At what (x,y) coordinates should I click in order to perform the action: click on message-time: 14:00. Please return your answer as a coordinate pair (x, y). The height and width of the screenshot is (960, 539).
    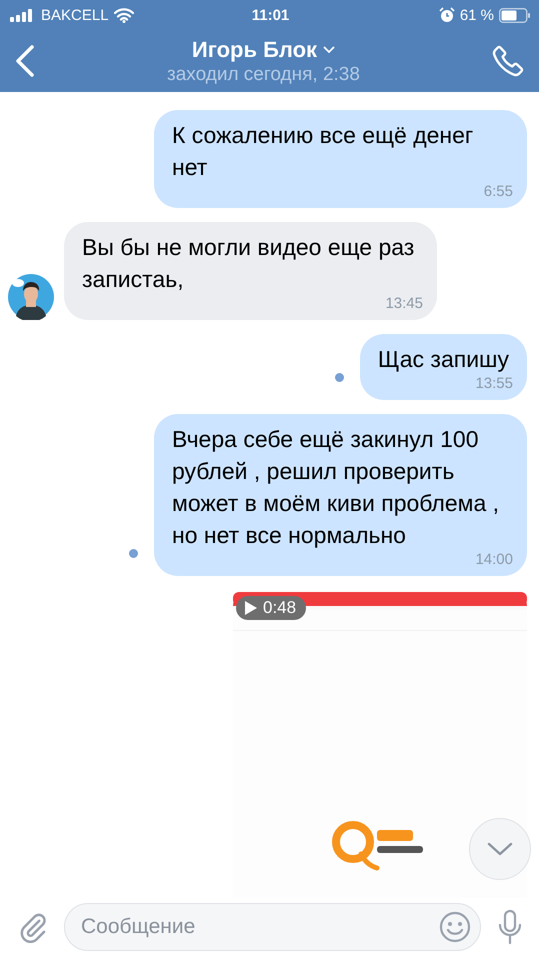
    Looking at the image, I should click on (494, 560).